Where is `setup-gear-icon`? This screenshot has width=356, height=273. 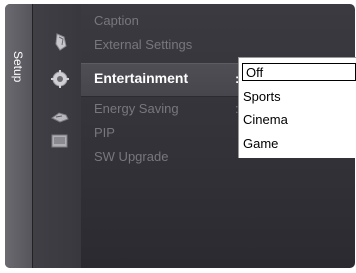 setup-gear-icon is located at coordinates (60, 79).